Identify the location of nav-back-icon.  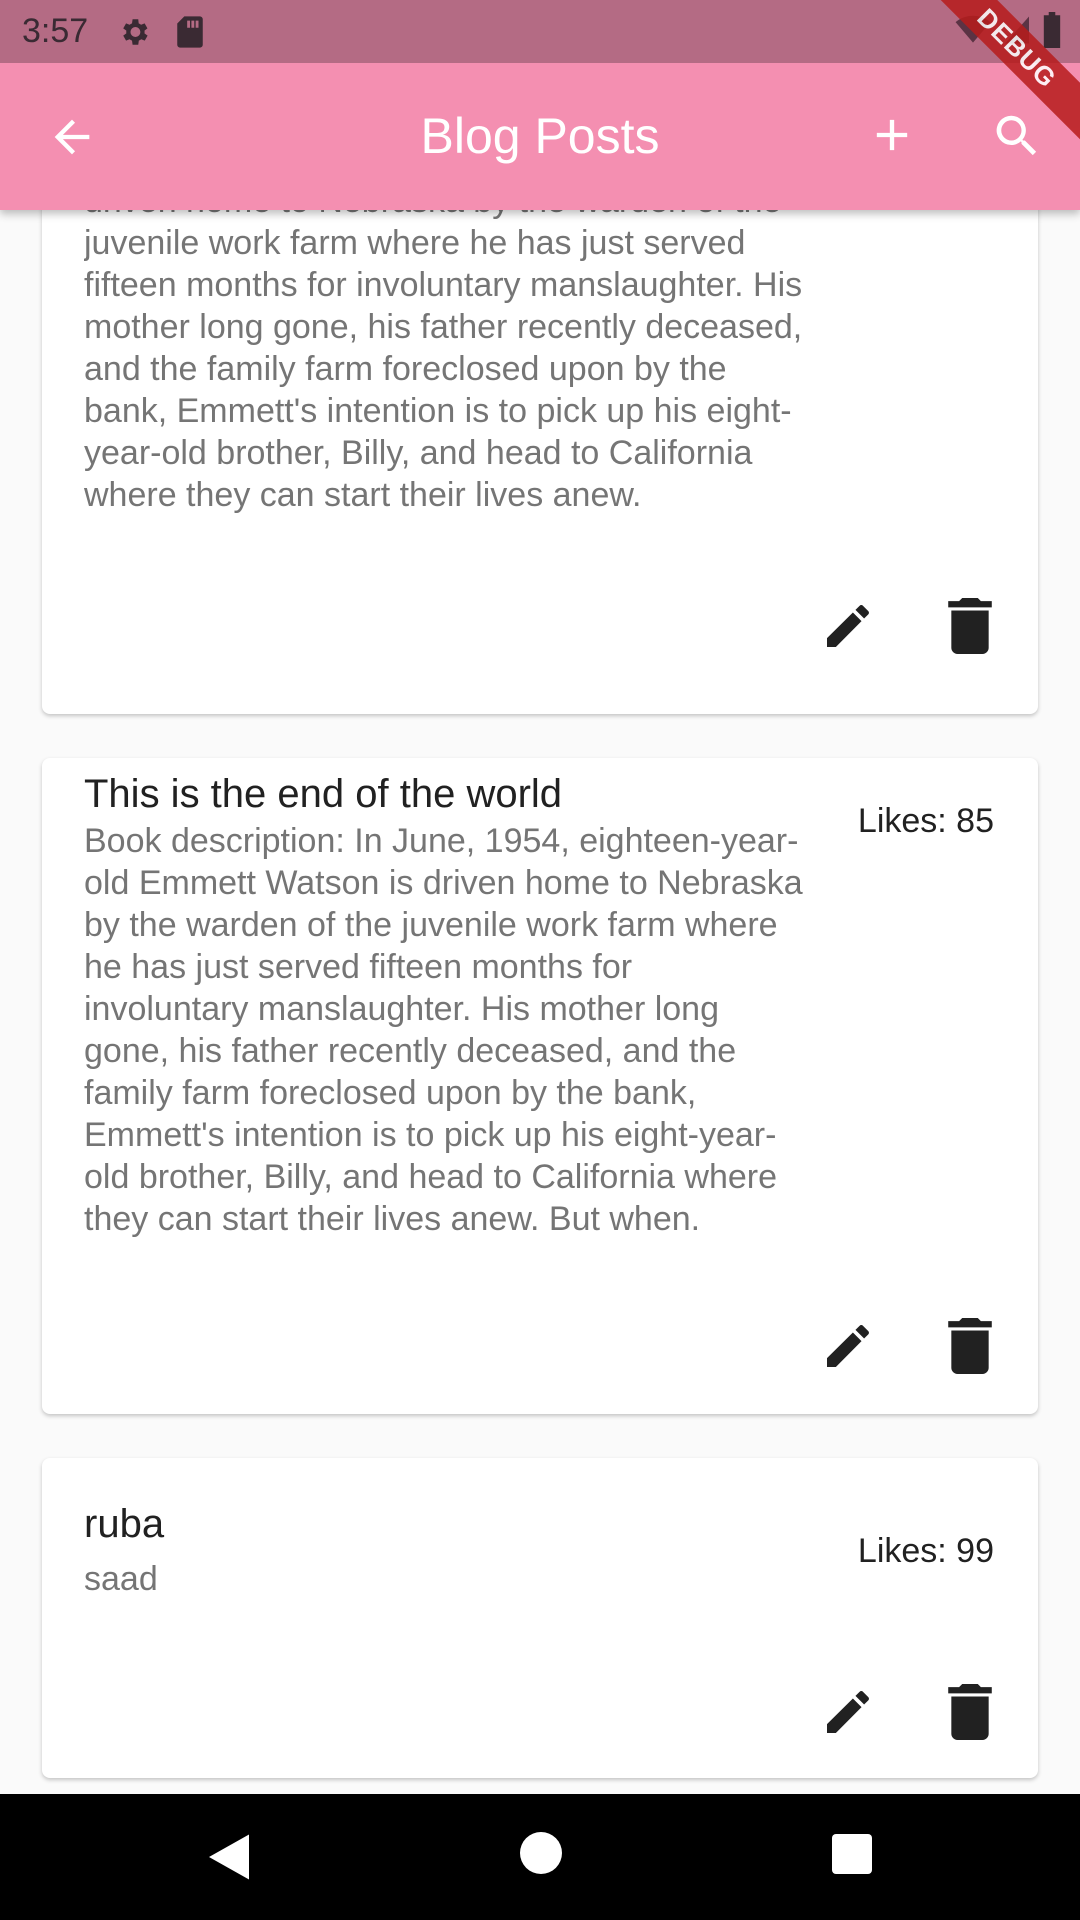
(229, 1857).